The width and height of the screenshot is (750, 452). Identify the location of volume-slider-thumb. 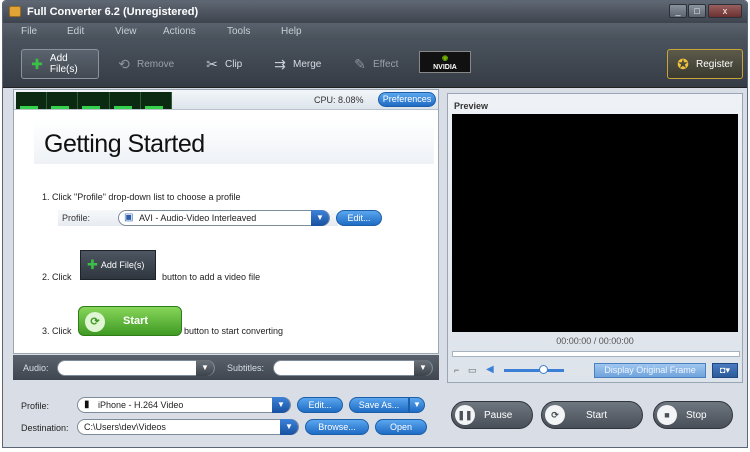
(543, 369).